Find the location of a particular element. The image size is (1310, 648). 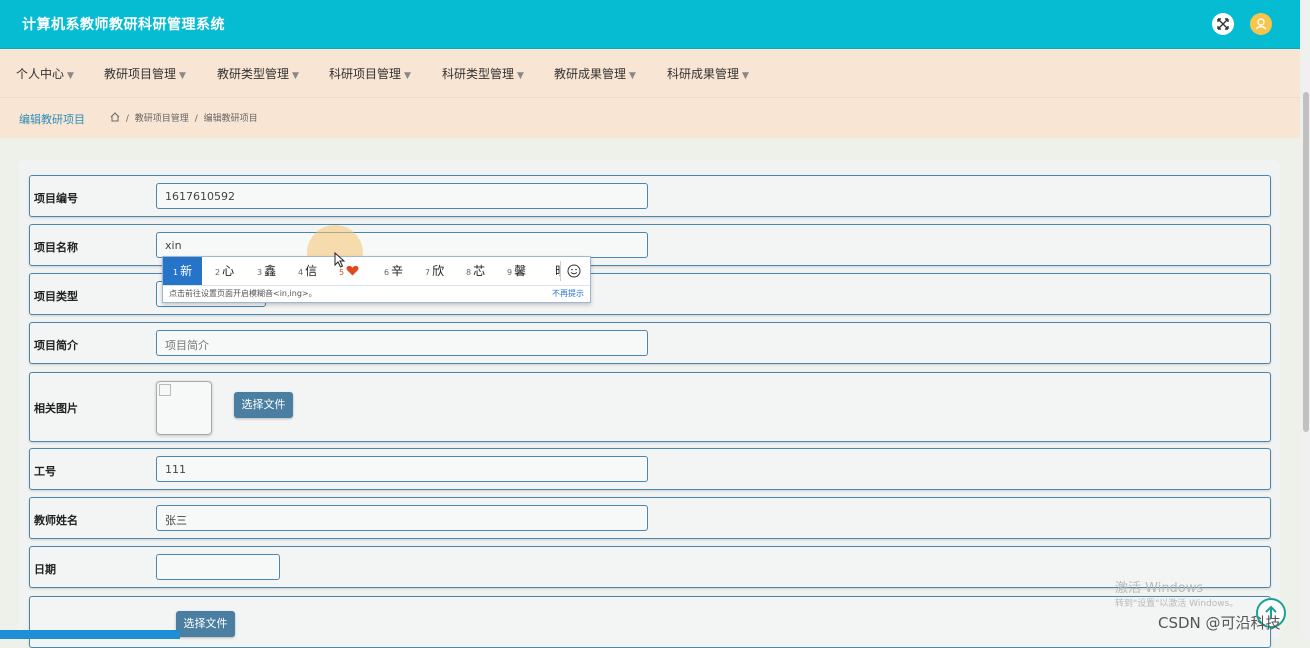

app-title: 计算机系教师教研科研管理系统 is located at coordinates (123, 25).